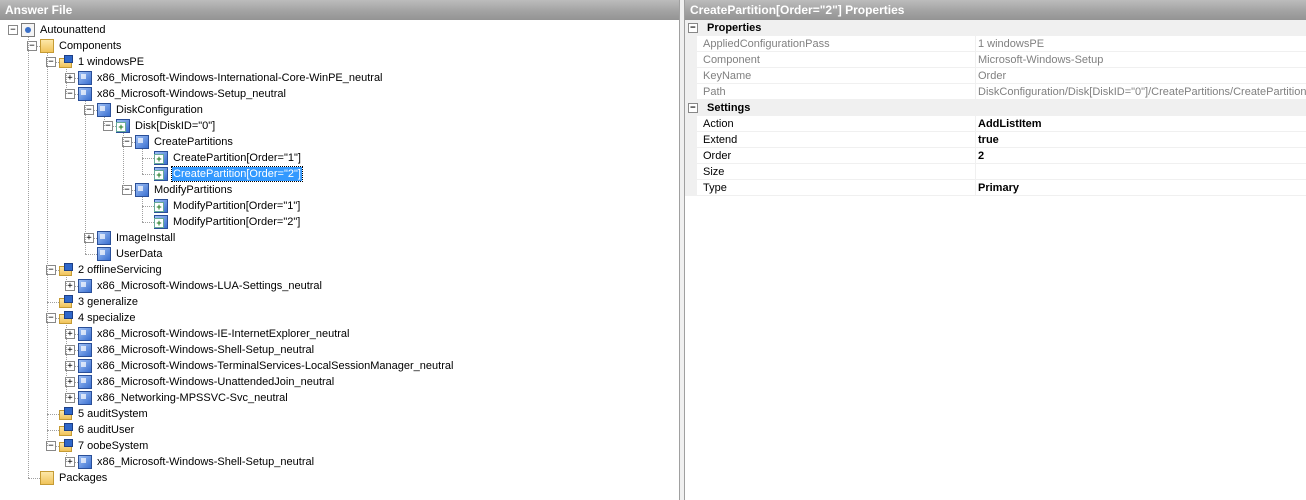  Describe the element at coordinates (339, 430) in the screenshot. I see `tree-node: 6 auditUser` at that location.